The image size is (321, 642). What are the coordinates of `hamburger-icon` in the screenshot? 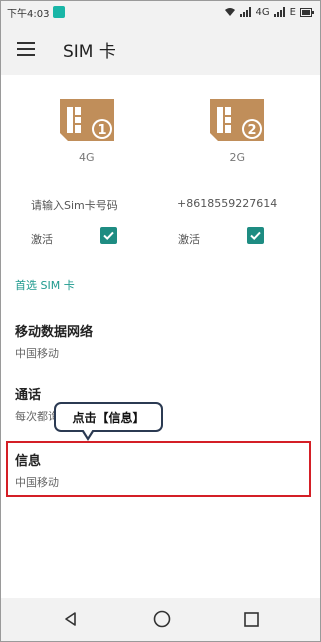 It's located at (26, 49).